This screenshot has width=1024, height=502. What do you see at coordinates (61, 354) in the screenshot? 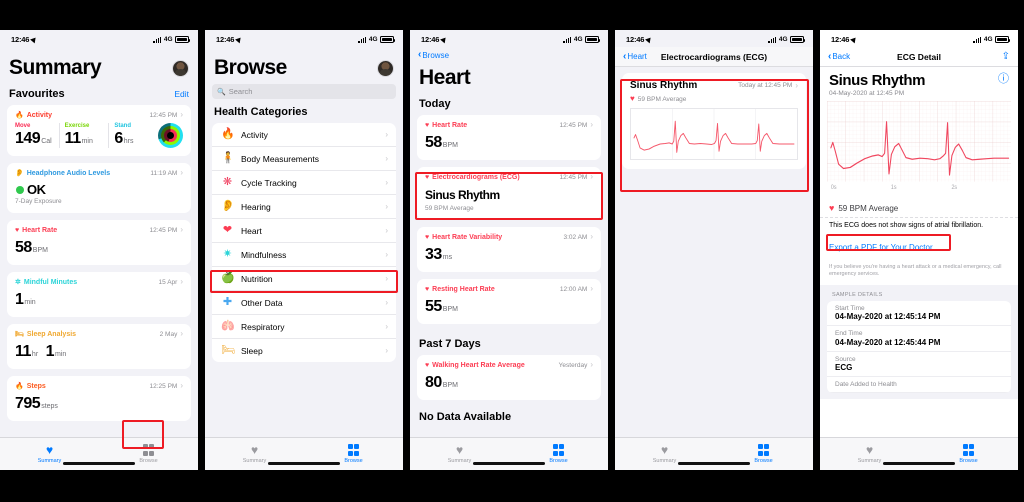
I see `card-unit-2: min` at bounding box center [61, 354].